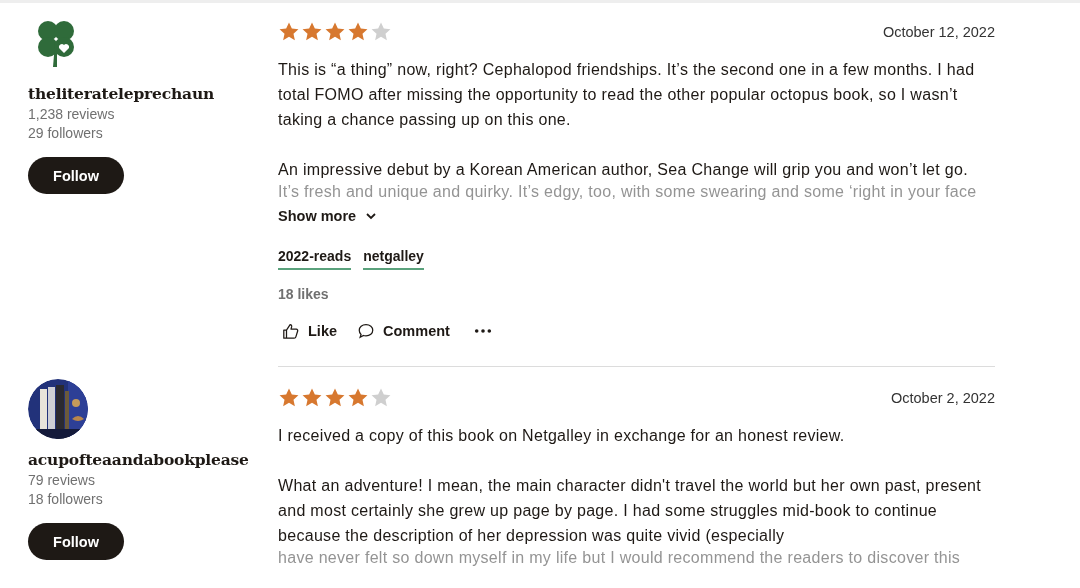  Describe the element at coordinates (562, 436) in the screenshot. I see `review-paragraph: I received a copy of this book on Netgalley in exchange for an honest review.` at that location.